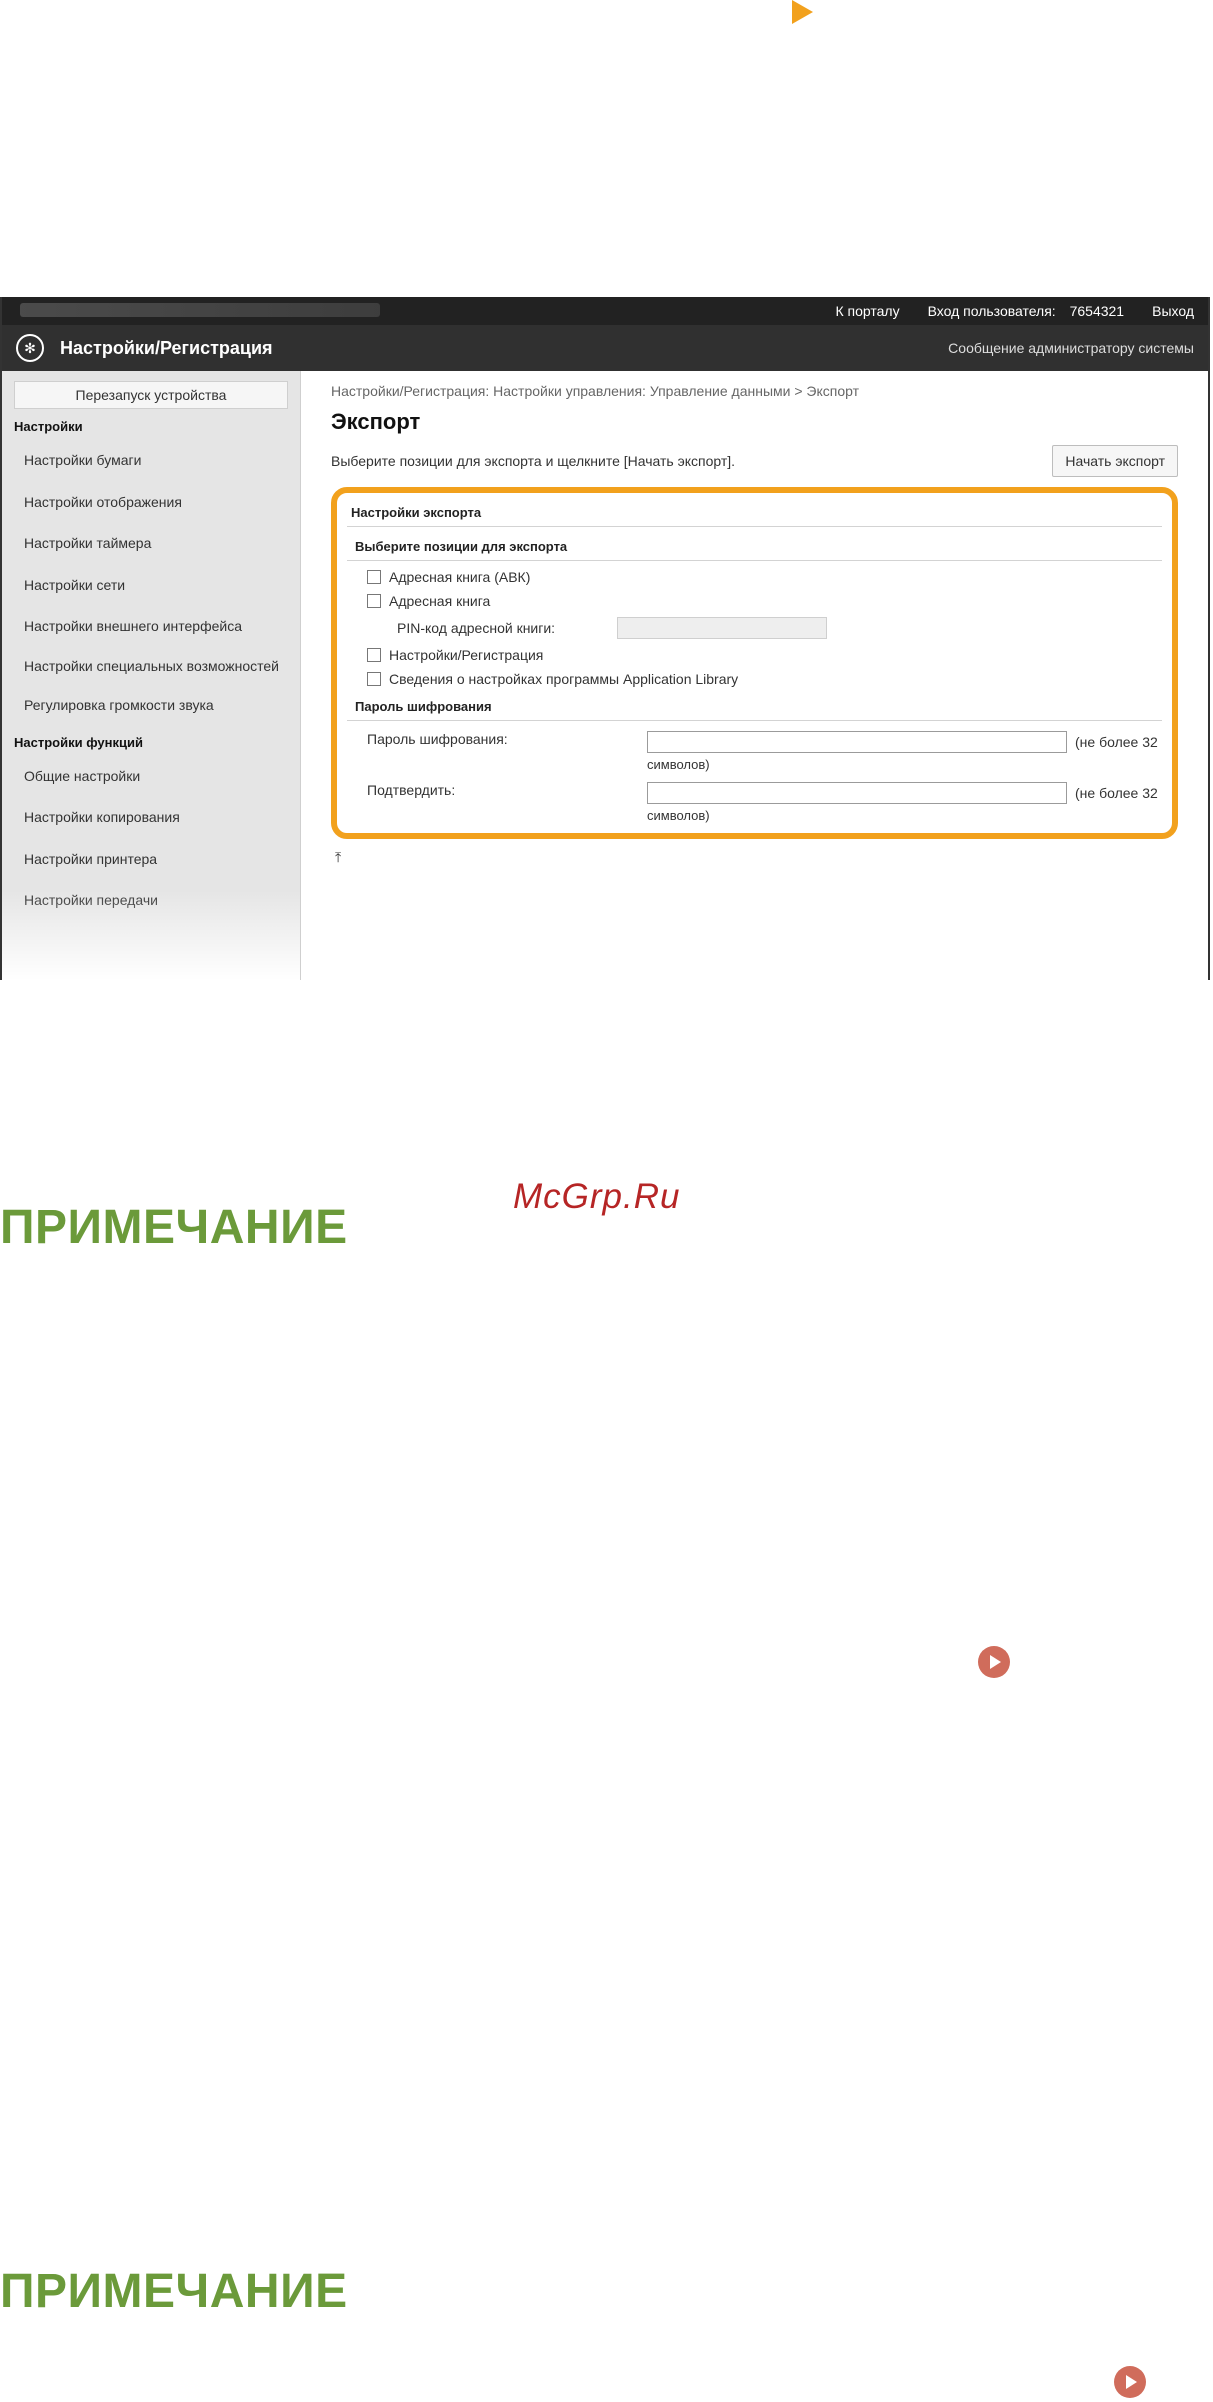  Describe the element at coordinates (802, 12) in the screenshot. I see `top-arrow-icon` at that location.